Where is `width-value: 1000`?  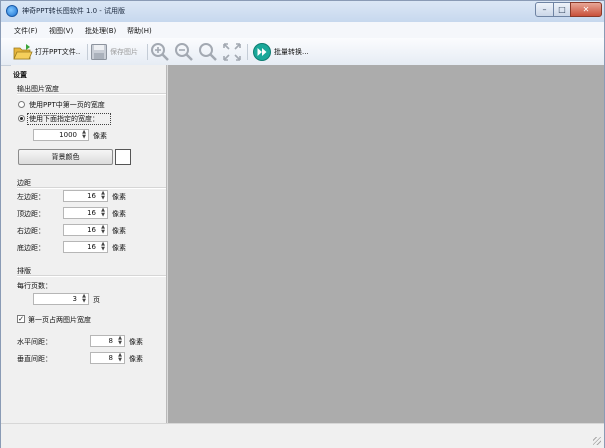
width-value: 1000 is located at coordinates (68, 135).